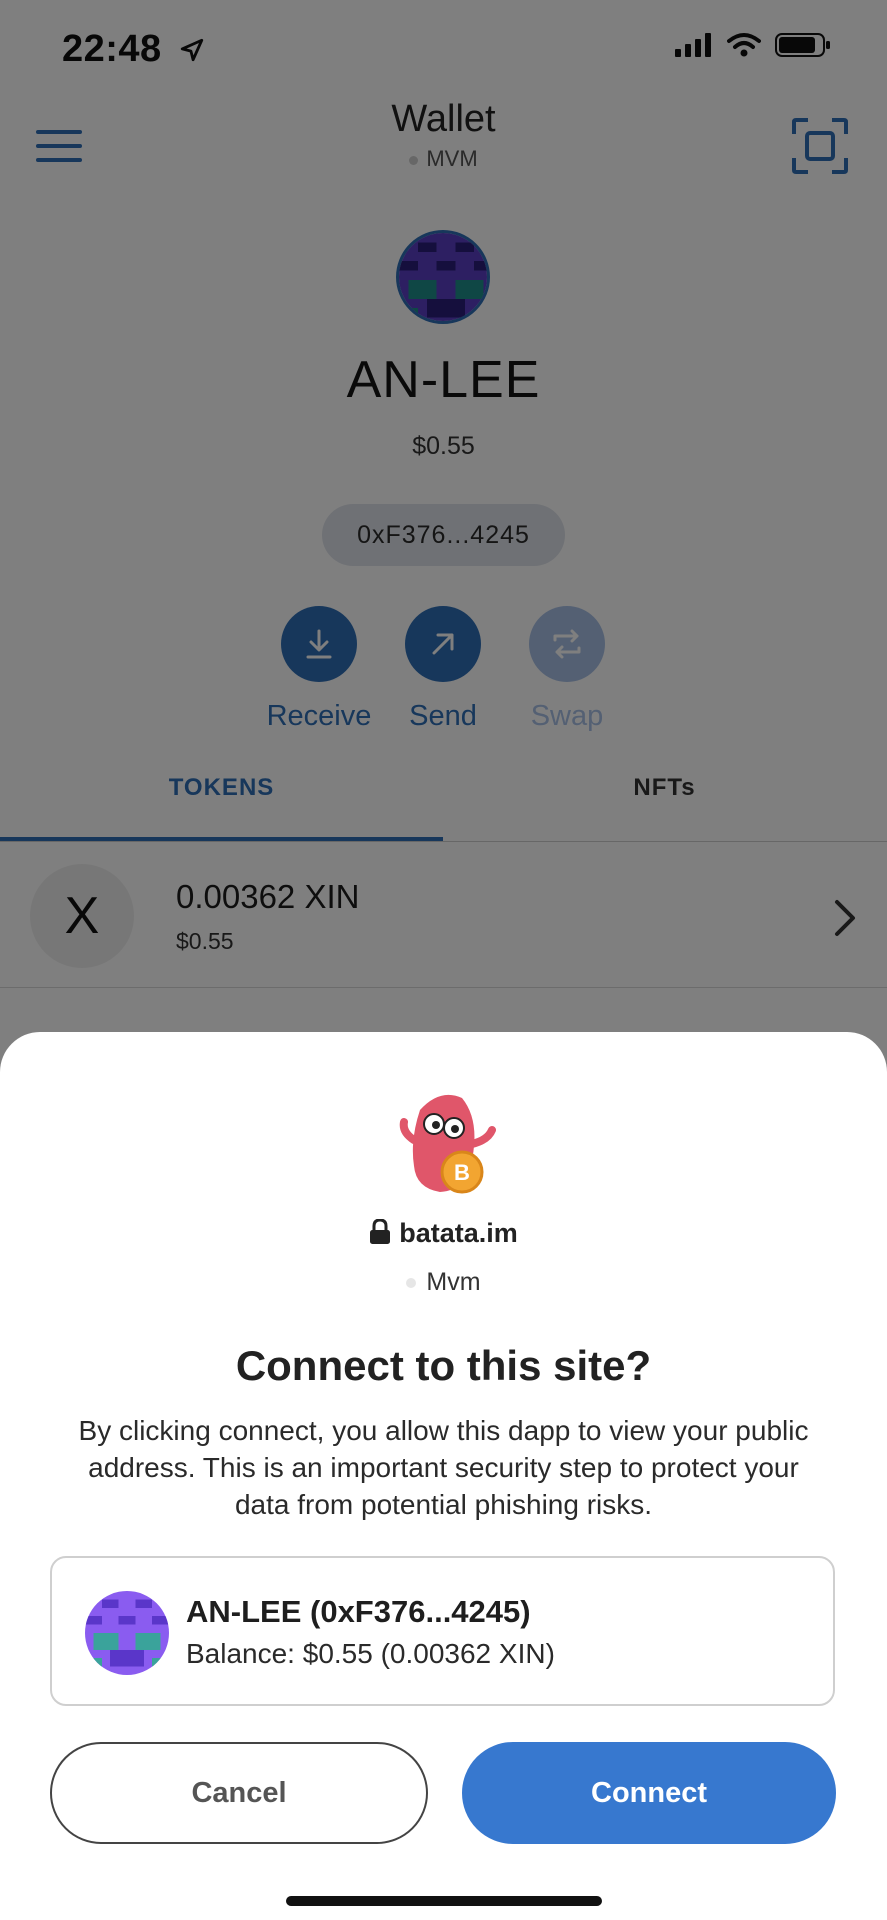 The height and width of the screenshot is (1920, 887). What do you see at coordinates (443, 1282) in the screenshot?
I see `site-network: Mvm` at bounding box center [443, 1282].